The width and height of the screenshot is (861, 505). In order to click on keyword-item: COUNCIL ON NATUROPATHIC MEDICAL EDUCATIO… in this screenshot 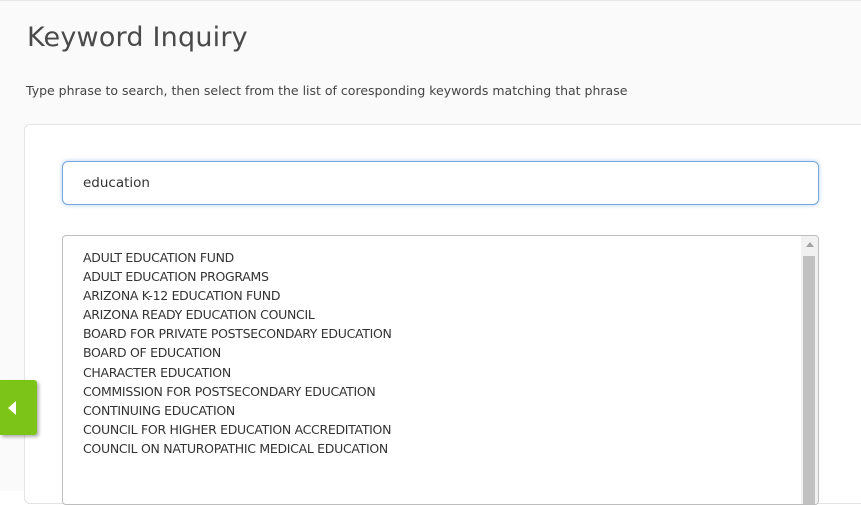, I will do `click(450, 448)`.